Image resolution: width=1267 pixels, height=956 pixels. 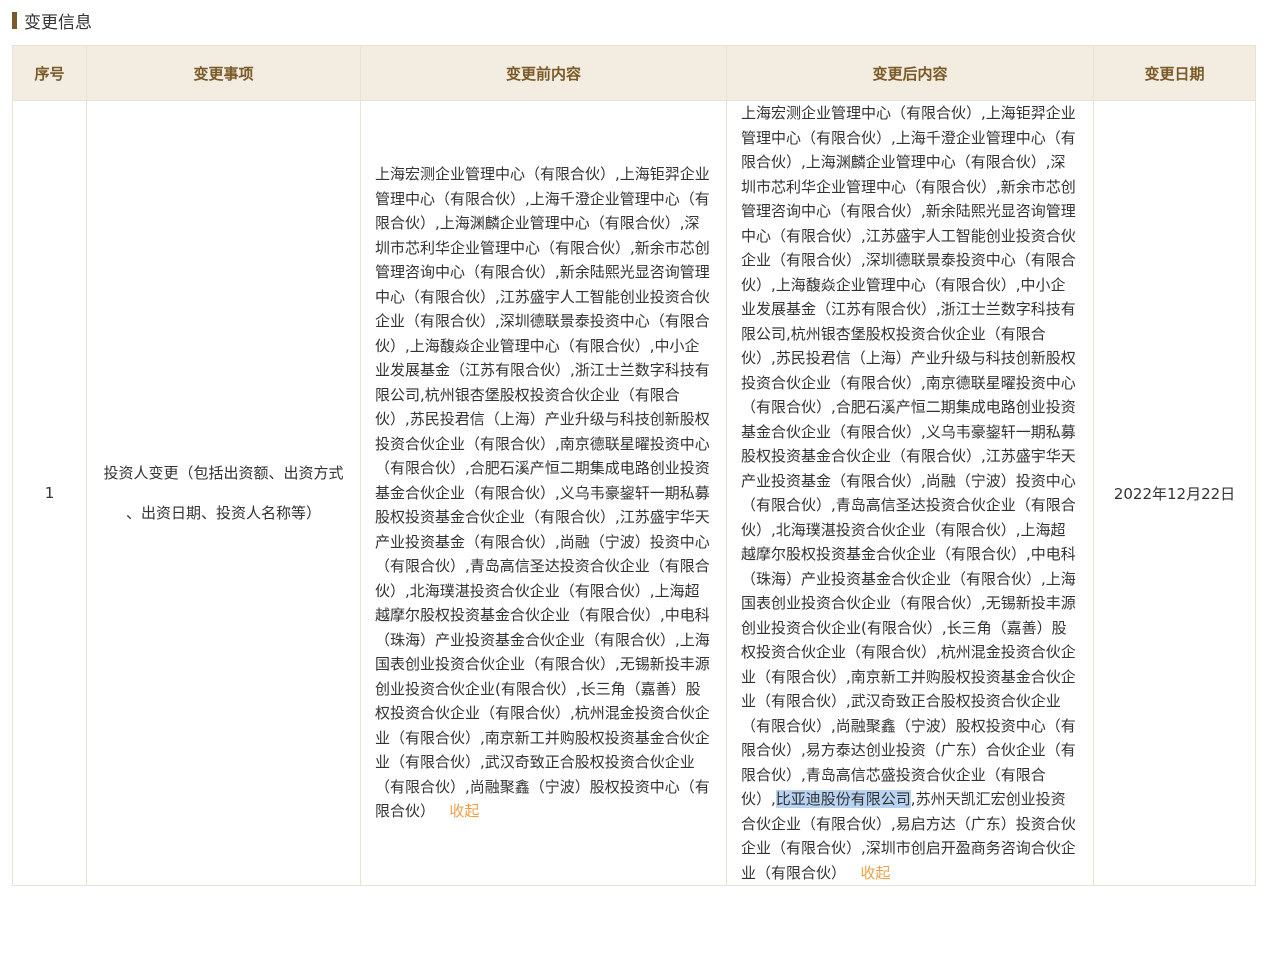 What do you see at coordinates (49, 493) in the screenshot?
I see `cell-index: 1` at bounding box center [49, 493].